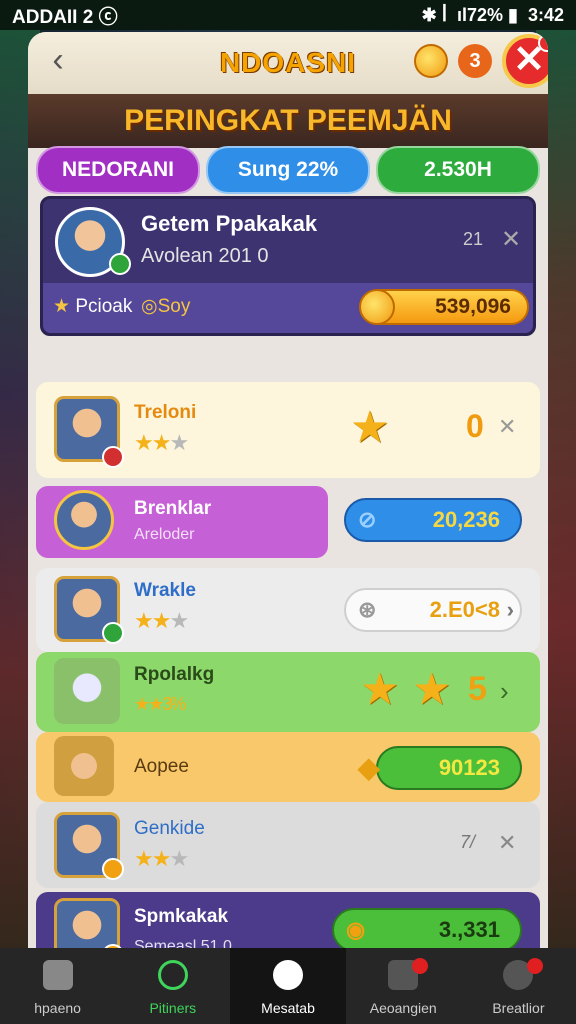 This screenshot has width=576, height=1024. What do you see at coordinates (165, 412) in the screenshot?
I see `player-name: Treloni` at bounding box center [165, 412].